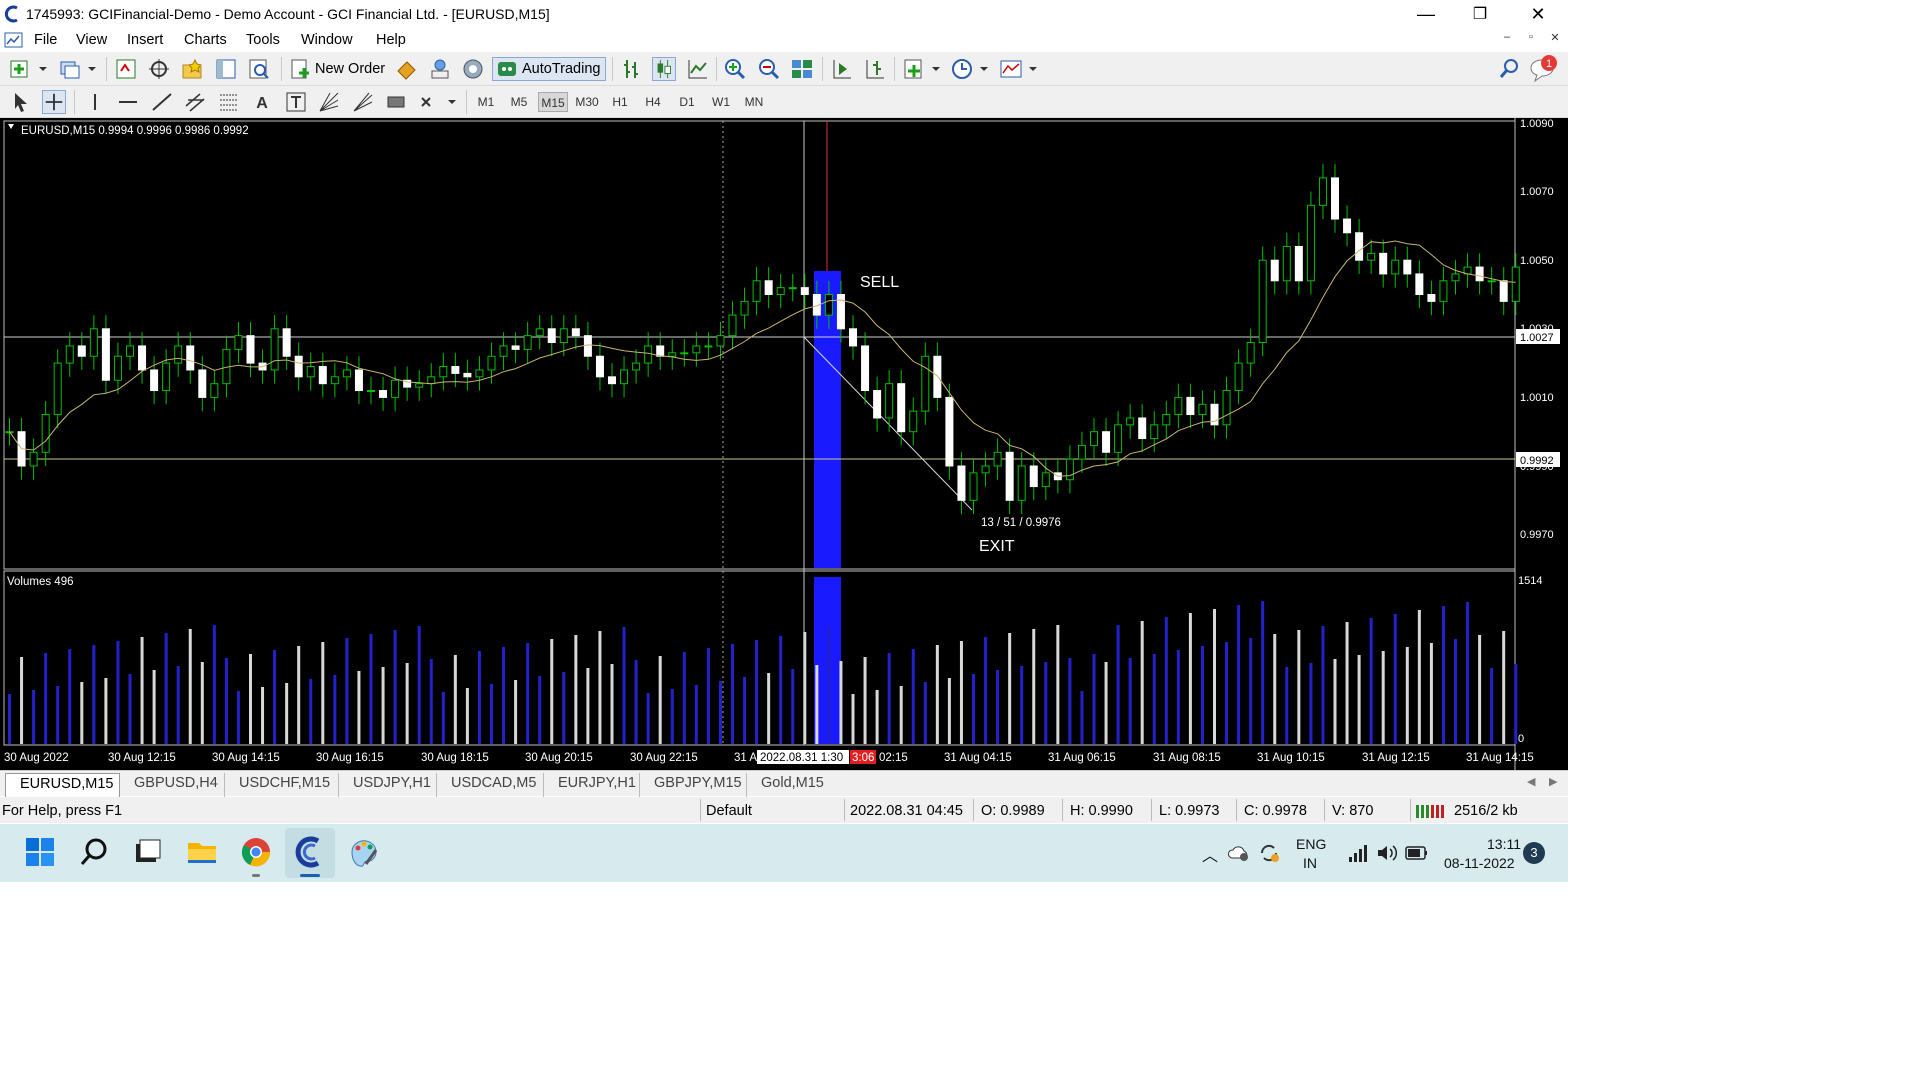  I want to click on notifications-icon: 1, so click(1545, 69).